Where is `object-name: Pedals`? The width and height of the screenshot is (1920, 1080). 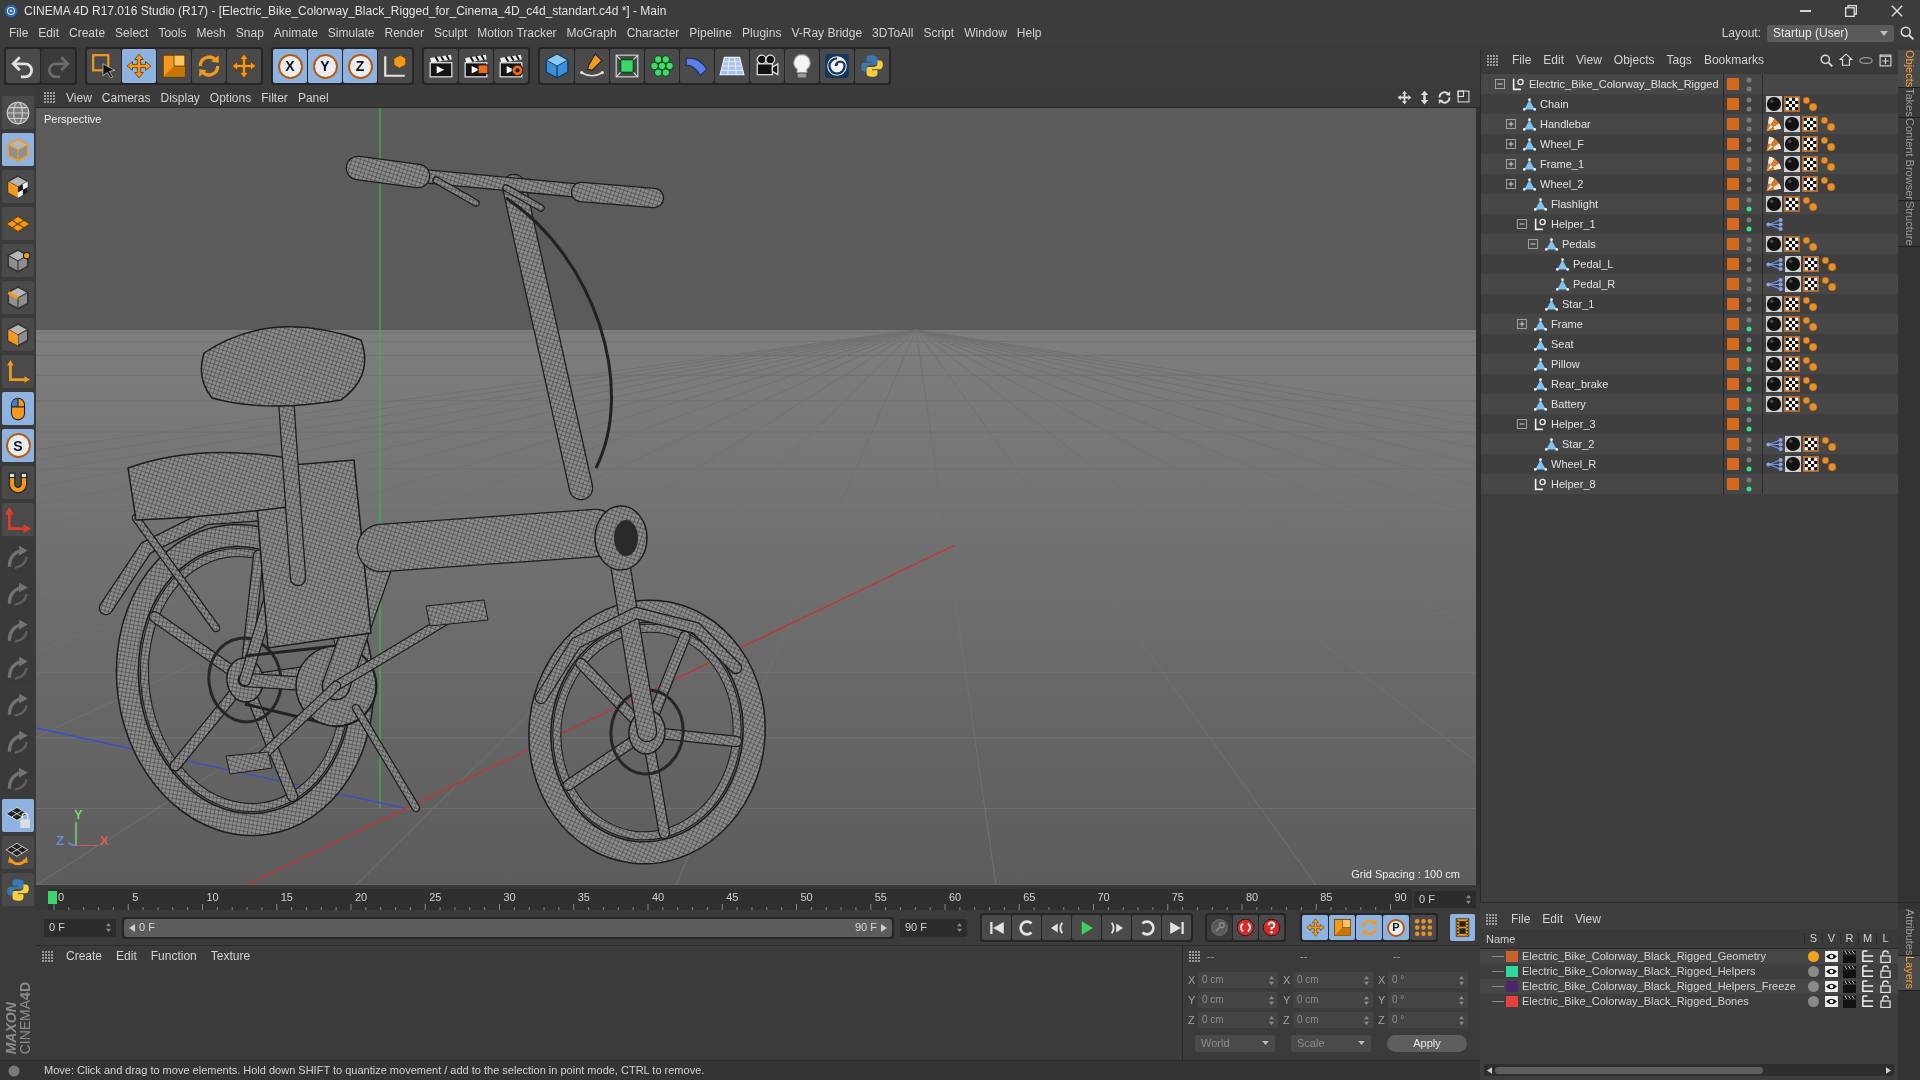 object-name: Pedals is located at coordinates (1579, 244).